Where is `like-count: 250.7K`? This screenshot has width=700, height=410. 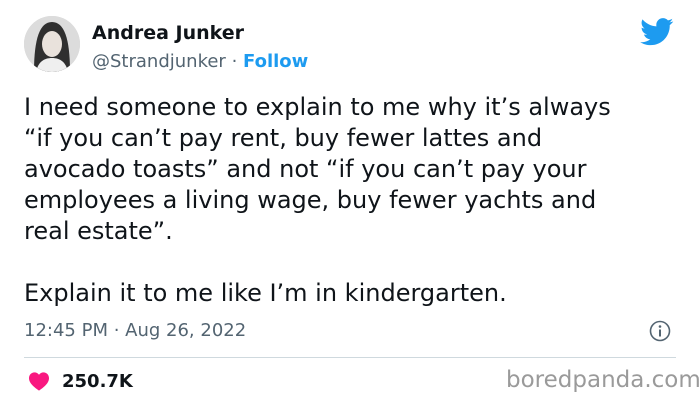
like-count: 250.7K is located at coordinates (97, 381).